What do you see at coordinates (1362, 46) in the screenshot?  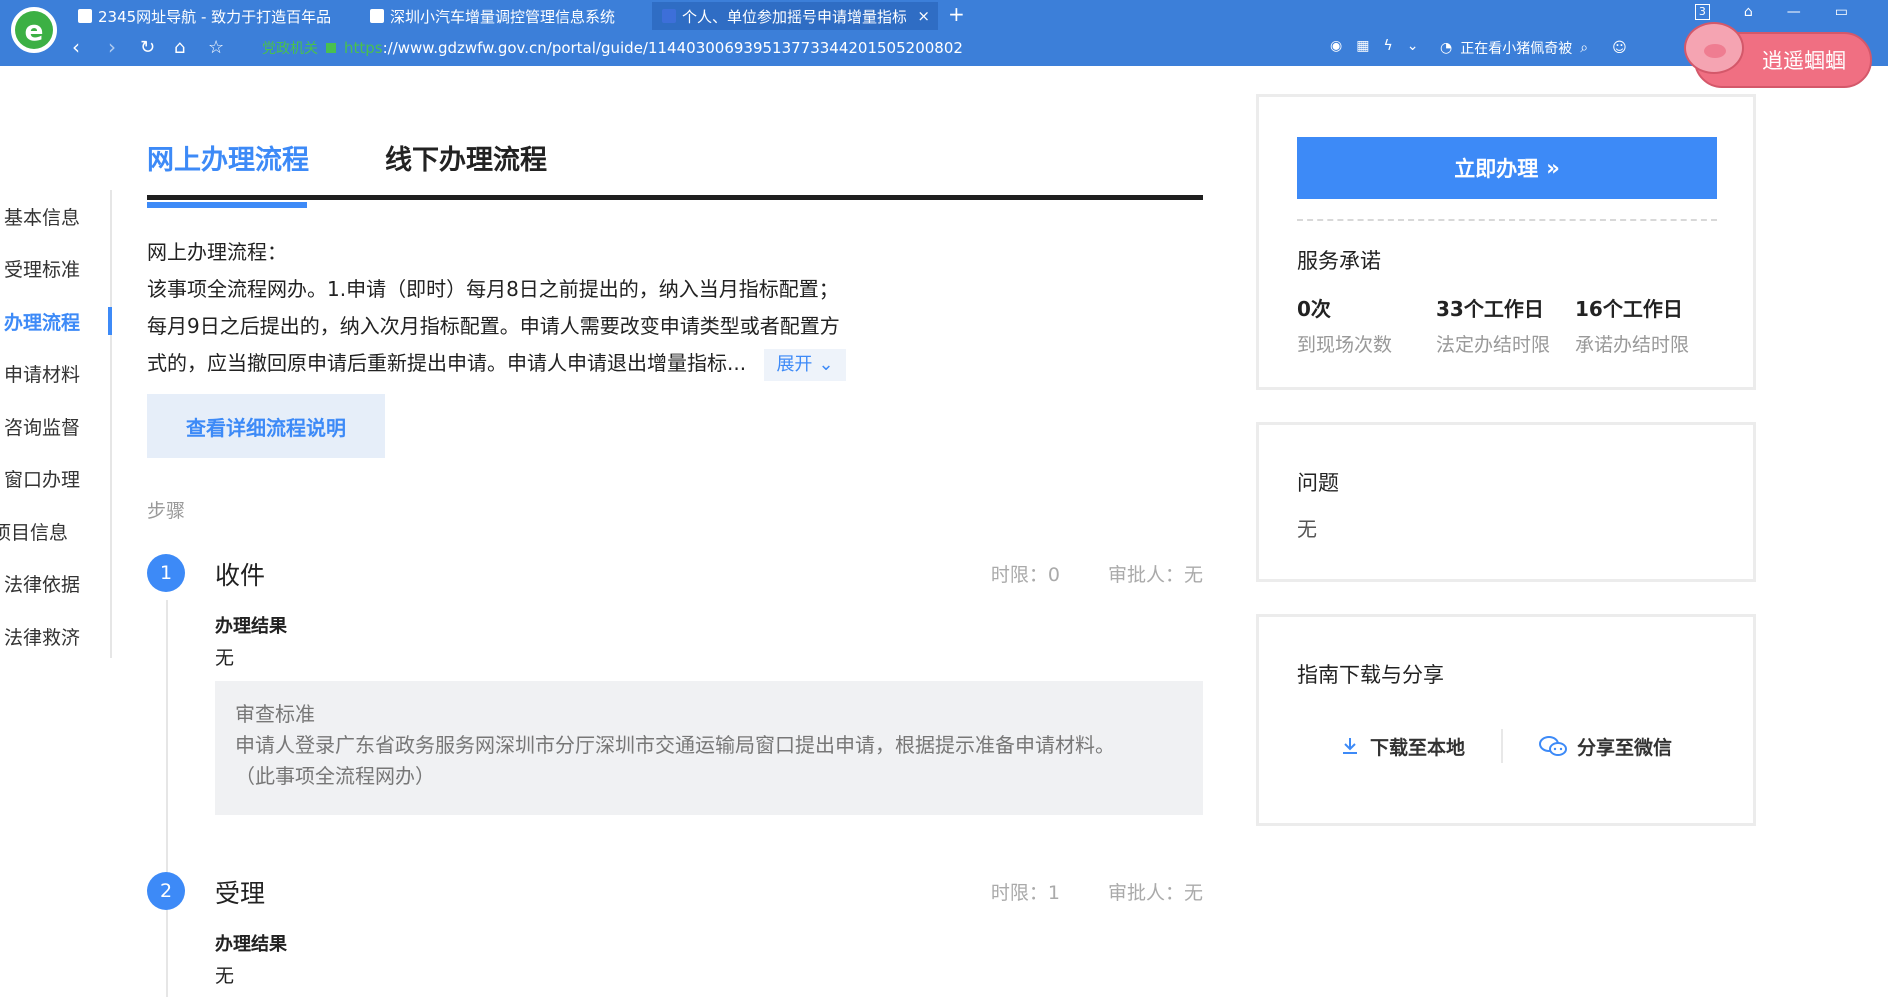 I see `grid-icon: ▦` at bounding box center [1362, 46].